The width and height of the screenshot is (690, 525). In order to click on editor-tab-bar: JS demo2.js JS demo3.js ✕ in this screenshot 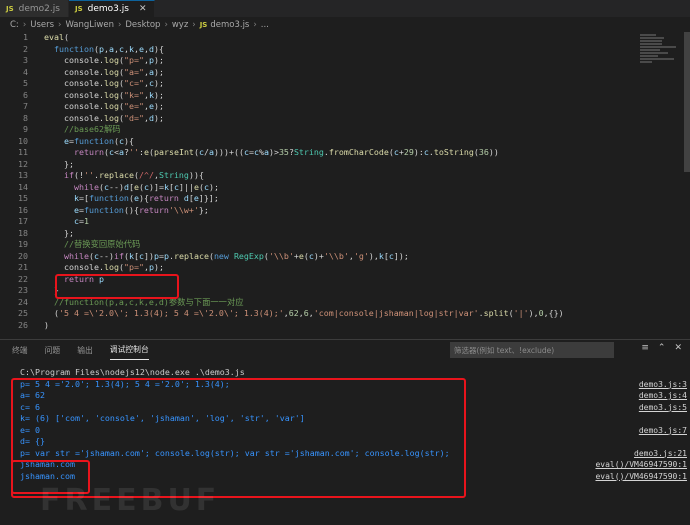, I will do `click(345, 8)`.